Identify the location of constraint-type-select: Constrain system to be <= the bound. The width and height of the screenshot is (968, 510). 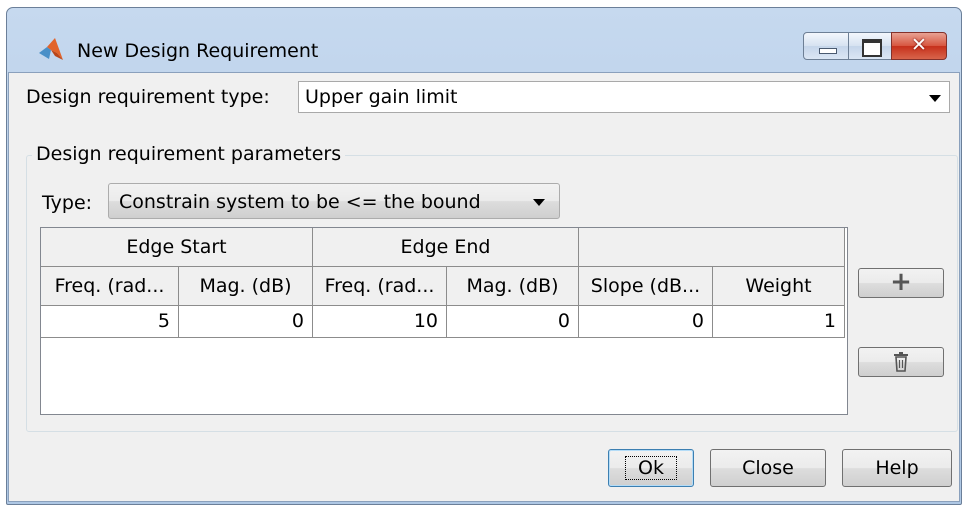
(334, 201).